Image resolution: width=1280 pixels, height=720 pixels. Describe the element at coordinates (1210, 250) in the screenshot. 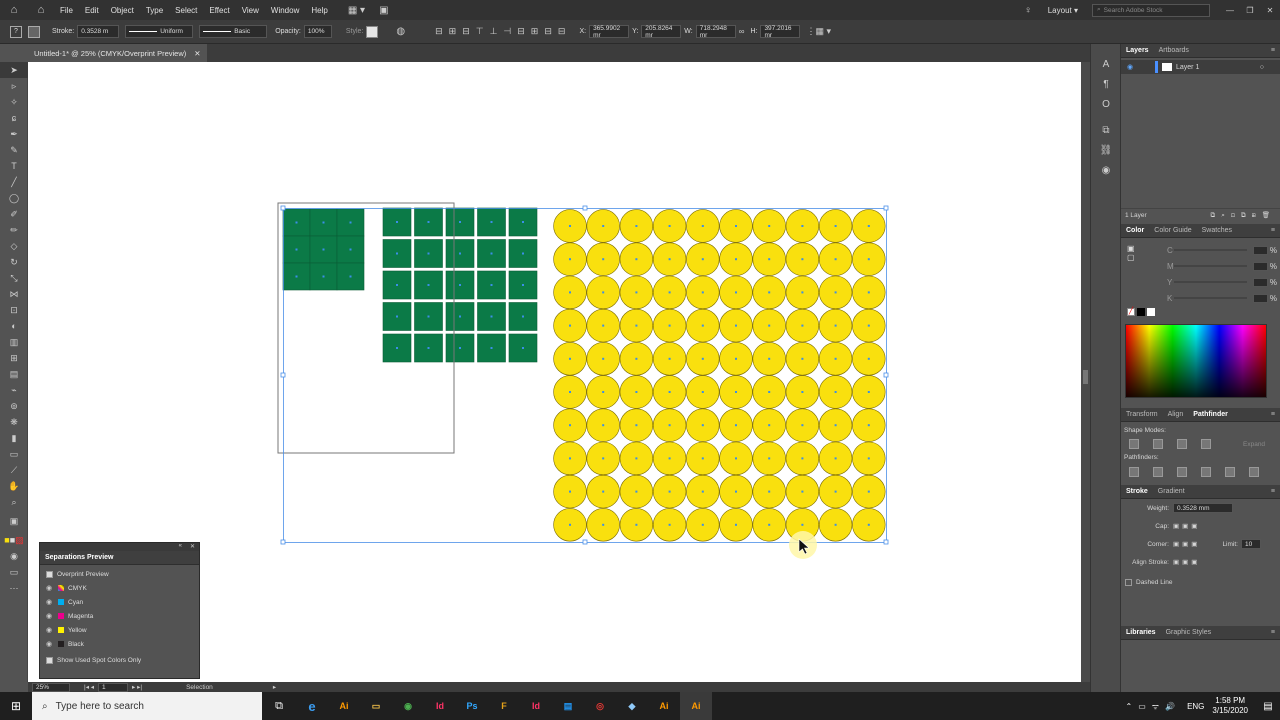

I see `c-slider` at that location.